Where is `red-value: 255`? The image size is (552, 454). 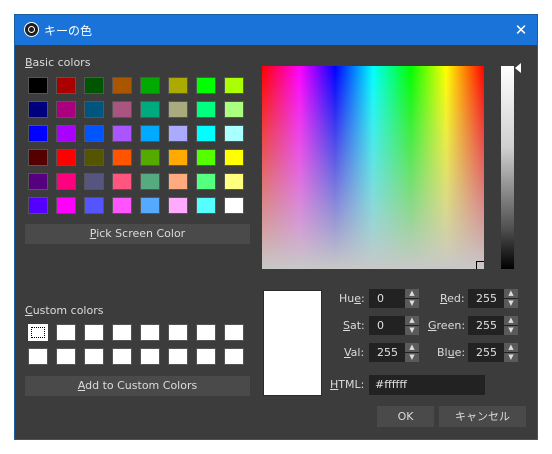 red-value: 255 is located at coordinates (486, 298).